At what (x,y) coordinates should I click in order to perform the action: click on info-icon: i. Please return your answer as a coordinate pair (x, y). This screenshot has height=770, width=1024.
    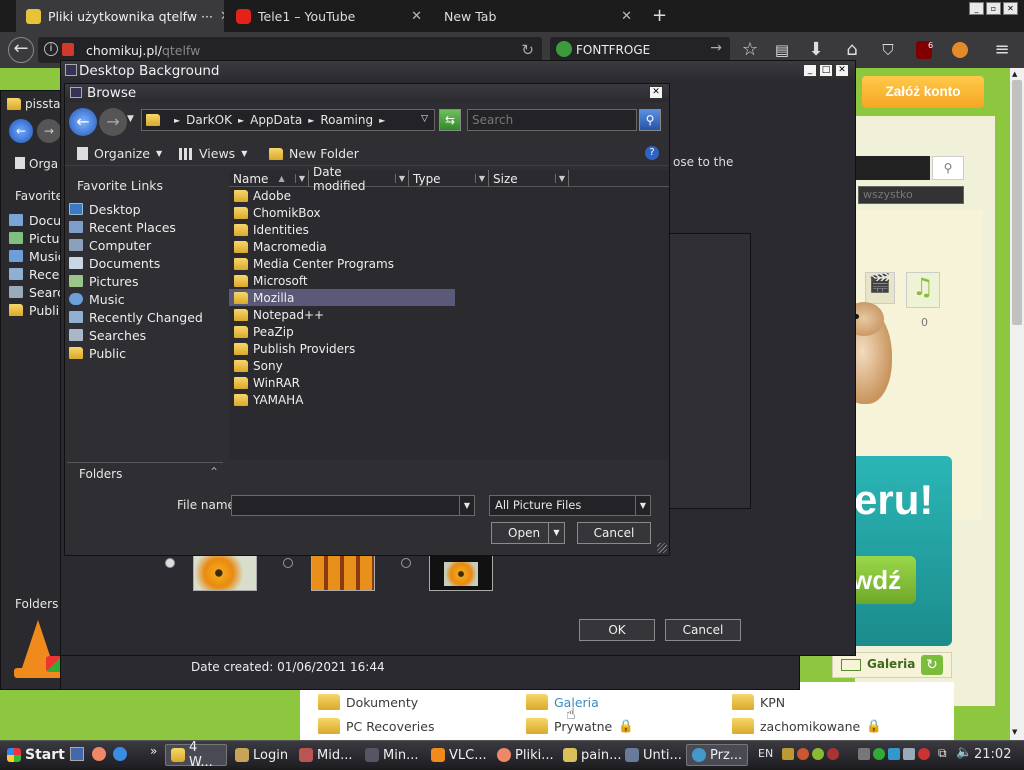
    Looking at the image, I should click on (51, 49).